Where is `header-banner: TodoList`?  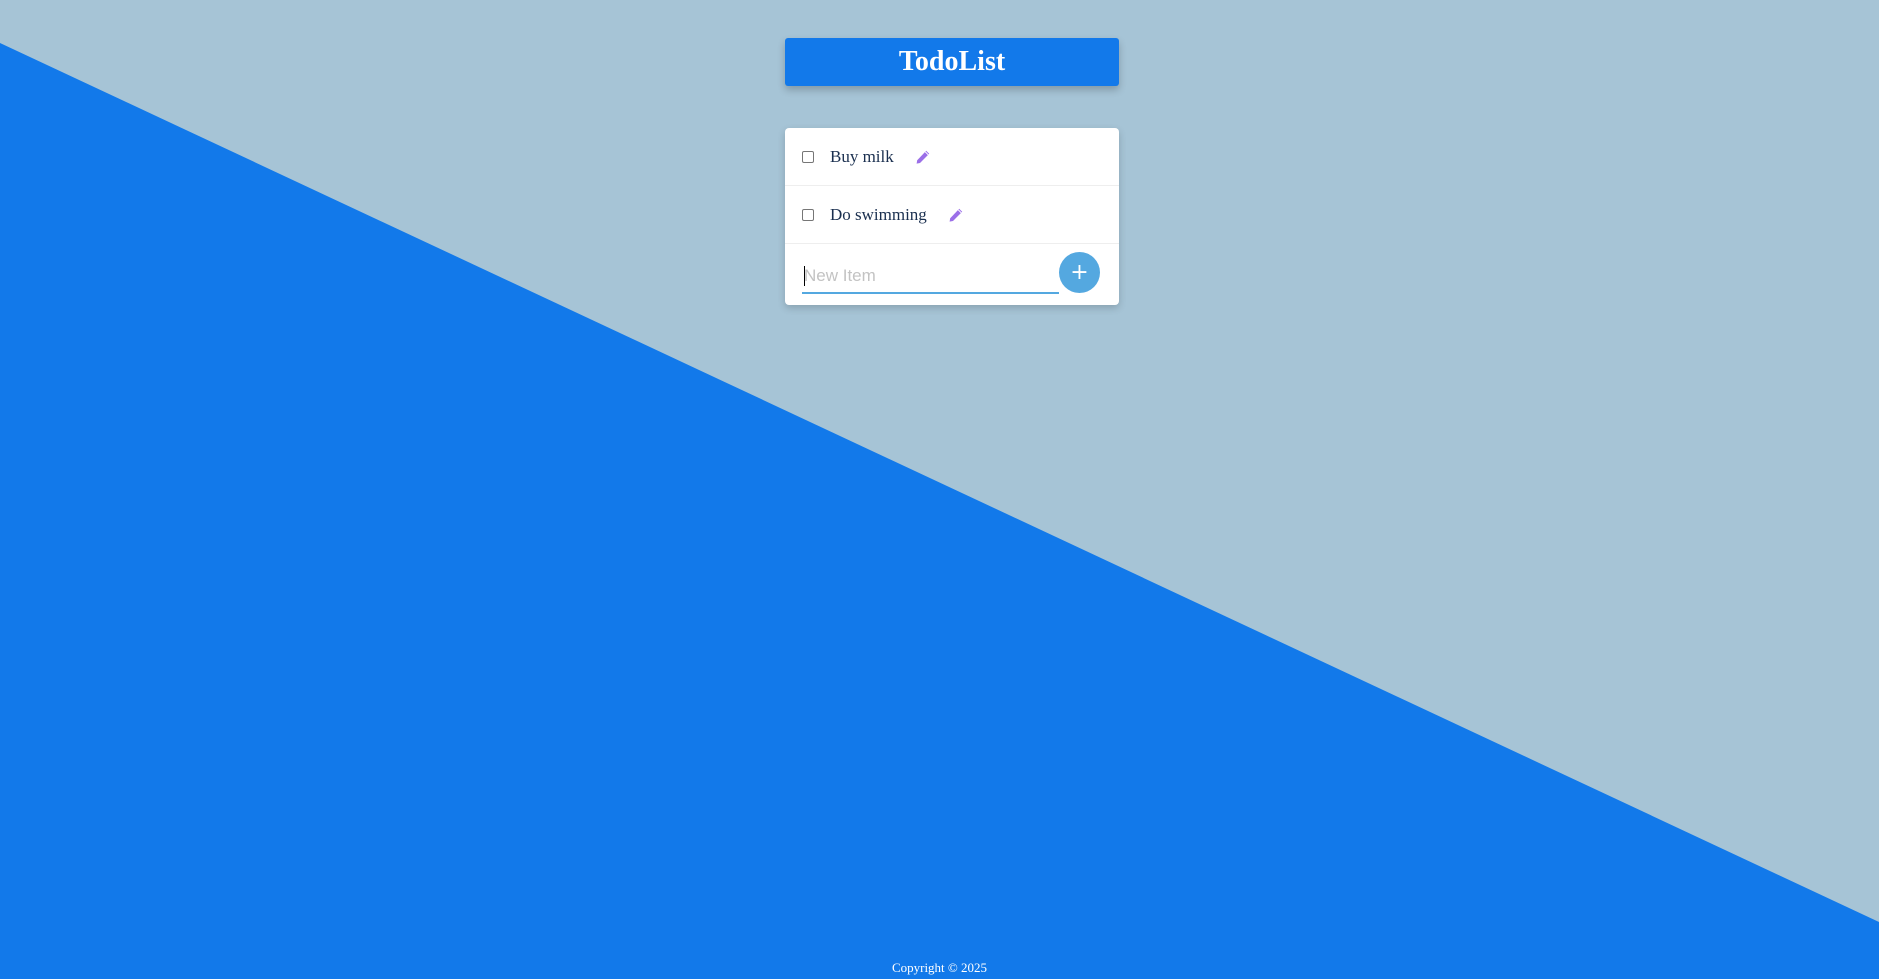 header-banner: TodoList is located at coordinates (952, 62).